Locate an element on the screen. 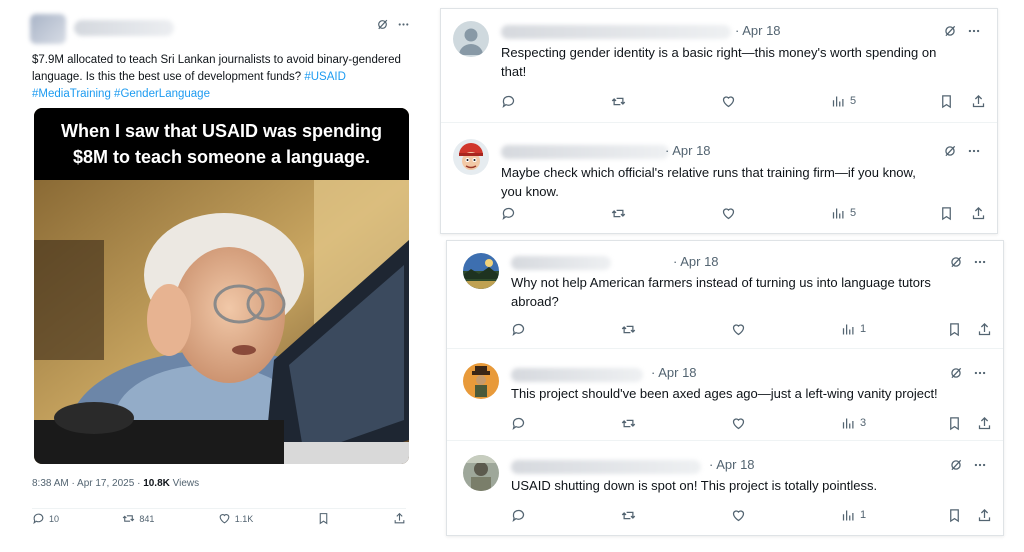  like-button: 1.1K is located at coordinates (236, 518).